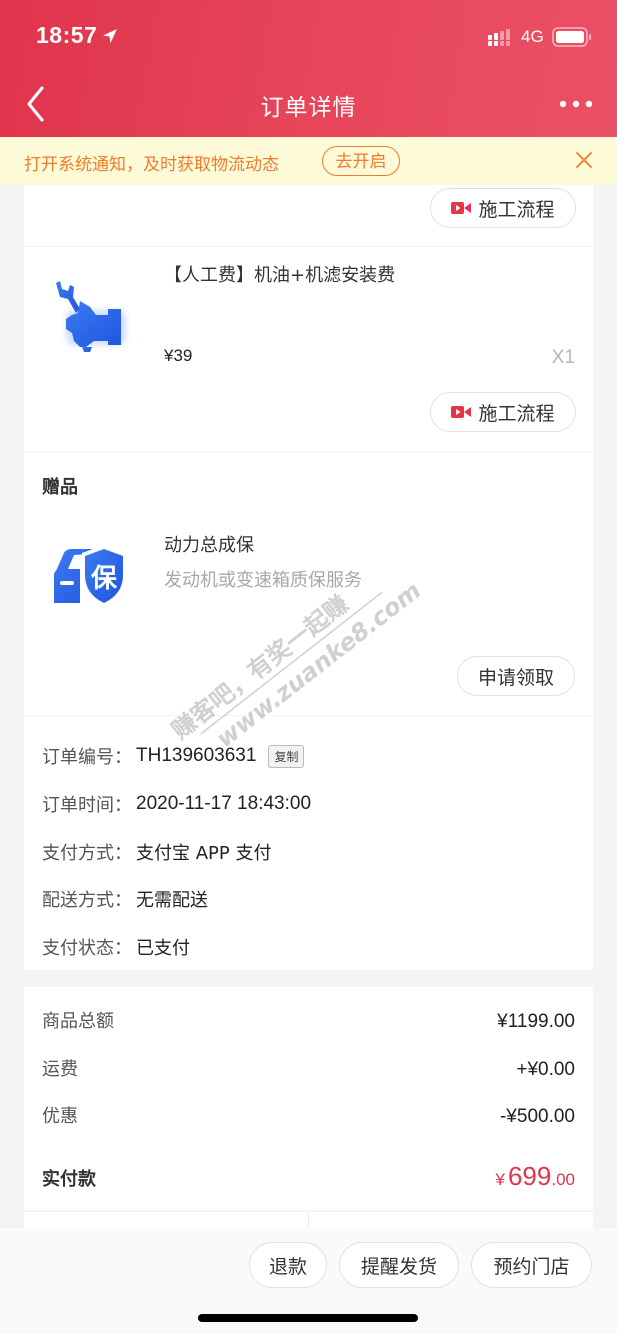 This screenshot has height=1334, width=617. I want to click on order-time-row: 订单时间： 2020-11-17 18:43:00, so click(176, 804).